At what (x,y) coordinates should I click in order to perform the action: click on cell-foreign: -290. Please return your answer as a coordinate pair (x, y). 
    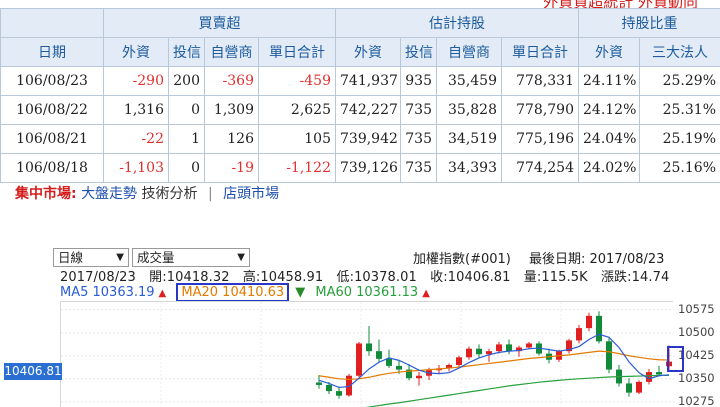
    Looking at the image, I should click on (136, 81).